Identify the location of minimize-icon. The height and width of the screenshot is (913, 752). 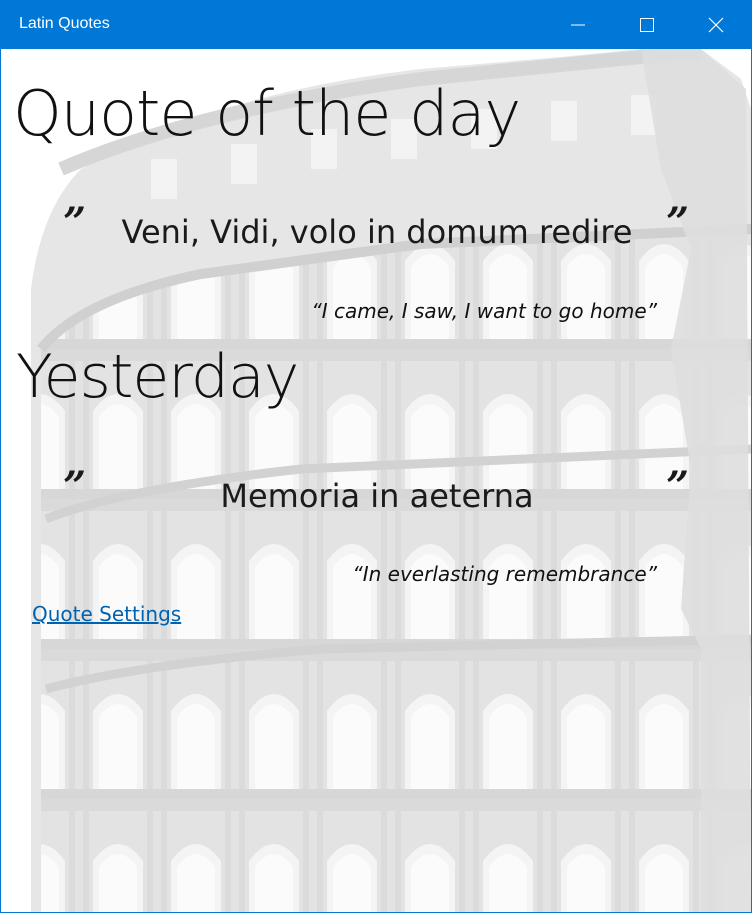
(578, 25).